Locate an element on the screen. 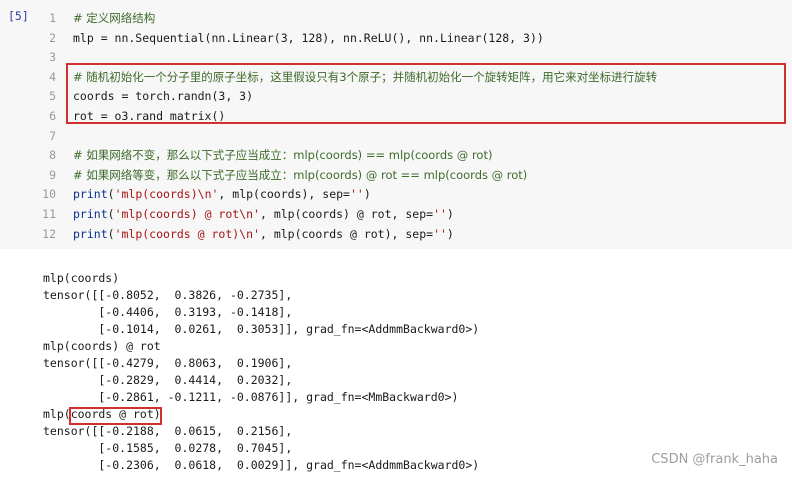  line-number: 1 is located at coordinates (52, 18).